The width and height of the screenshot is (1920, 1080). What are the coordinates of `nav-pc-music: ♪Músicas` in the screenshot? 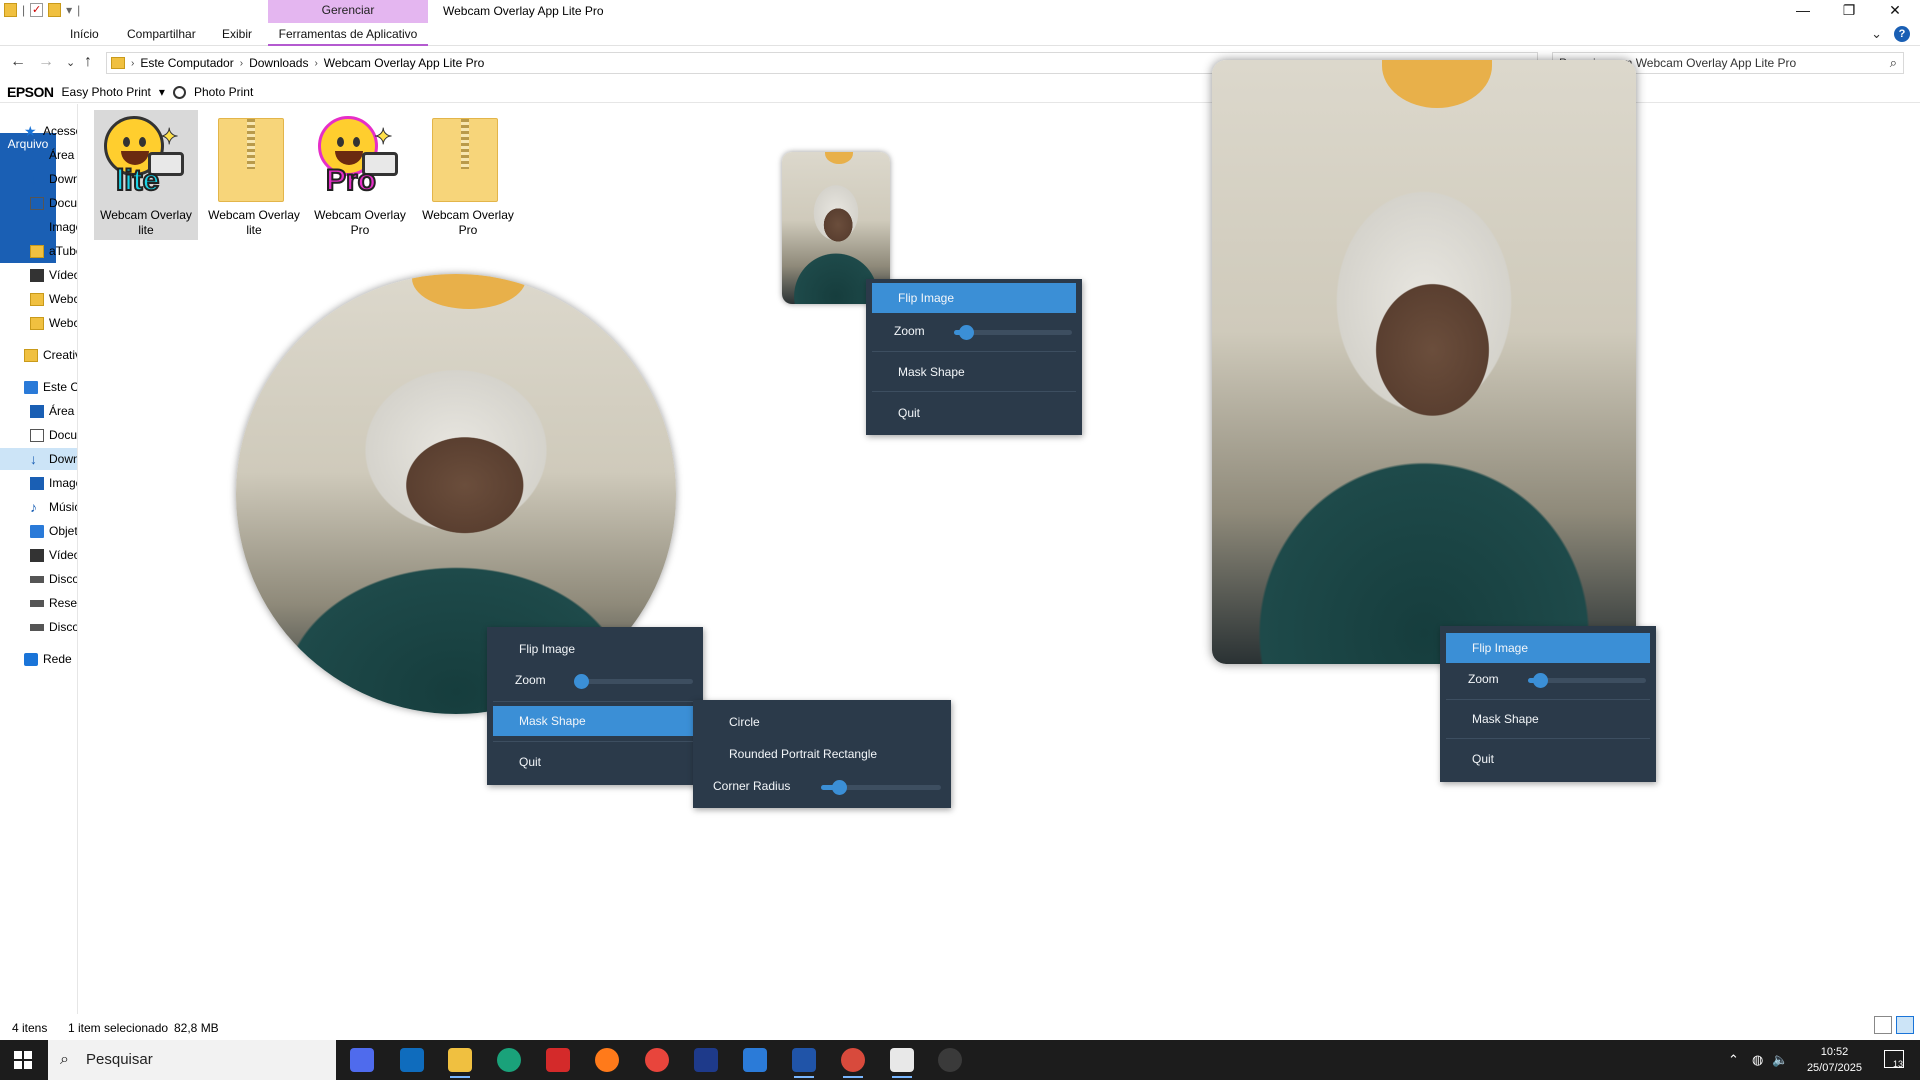 It's located at (53, 507).